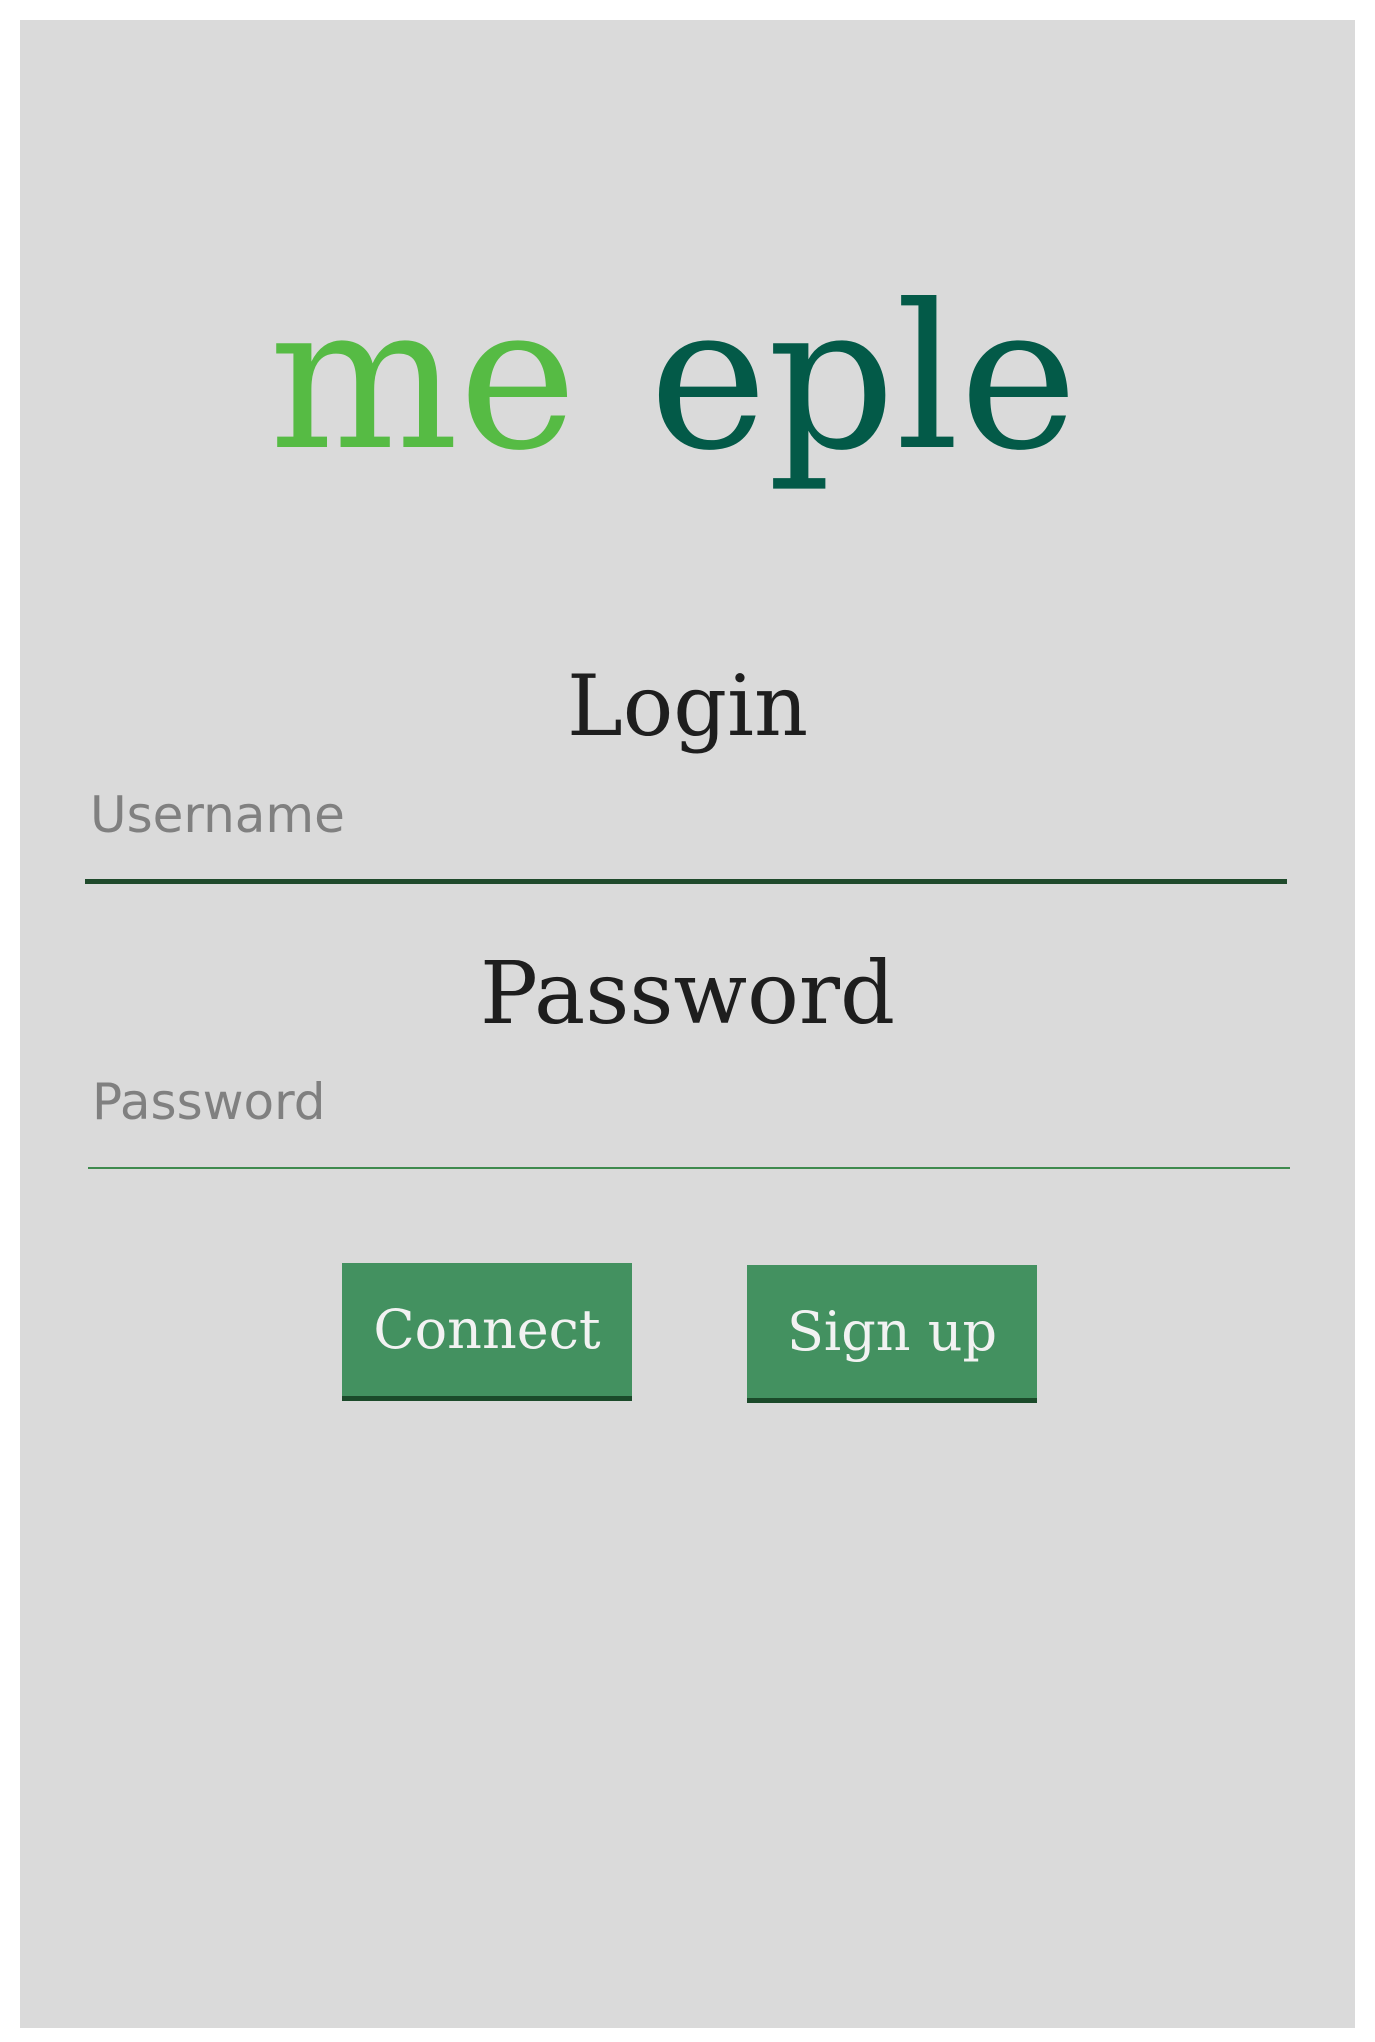 The image size is (1375, 2042). Describe the element at coordinates (423, 381) in the screenshot. I see `logo-light-letters: me` at that location.